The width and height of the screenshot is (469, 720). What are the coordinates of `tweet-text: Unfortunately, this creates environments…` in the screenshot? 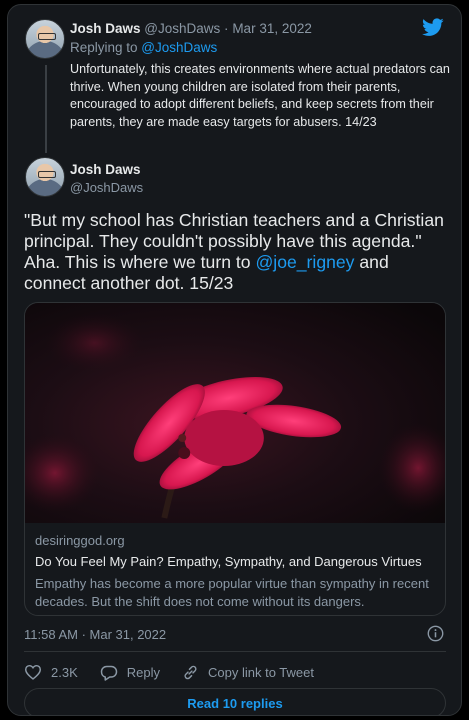 It's located at (260, 95).